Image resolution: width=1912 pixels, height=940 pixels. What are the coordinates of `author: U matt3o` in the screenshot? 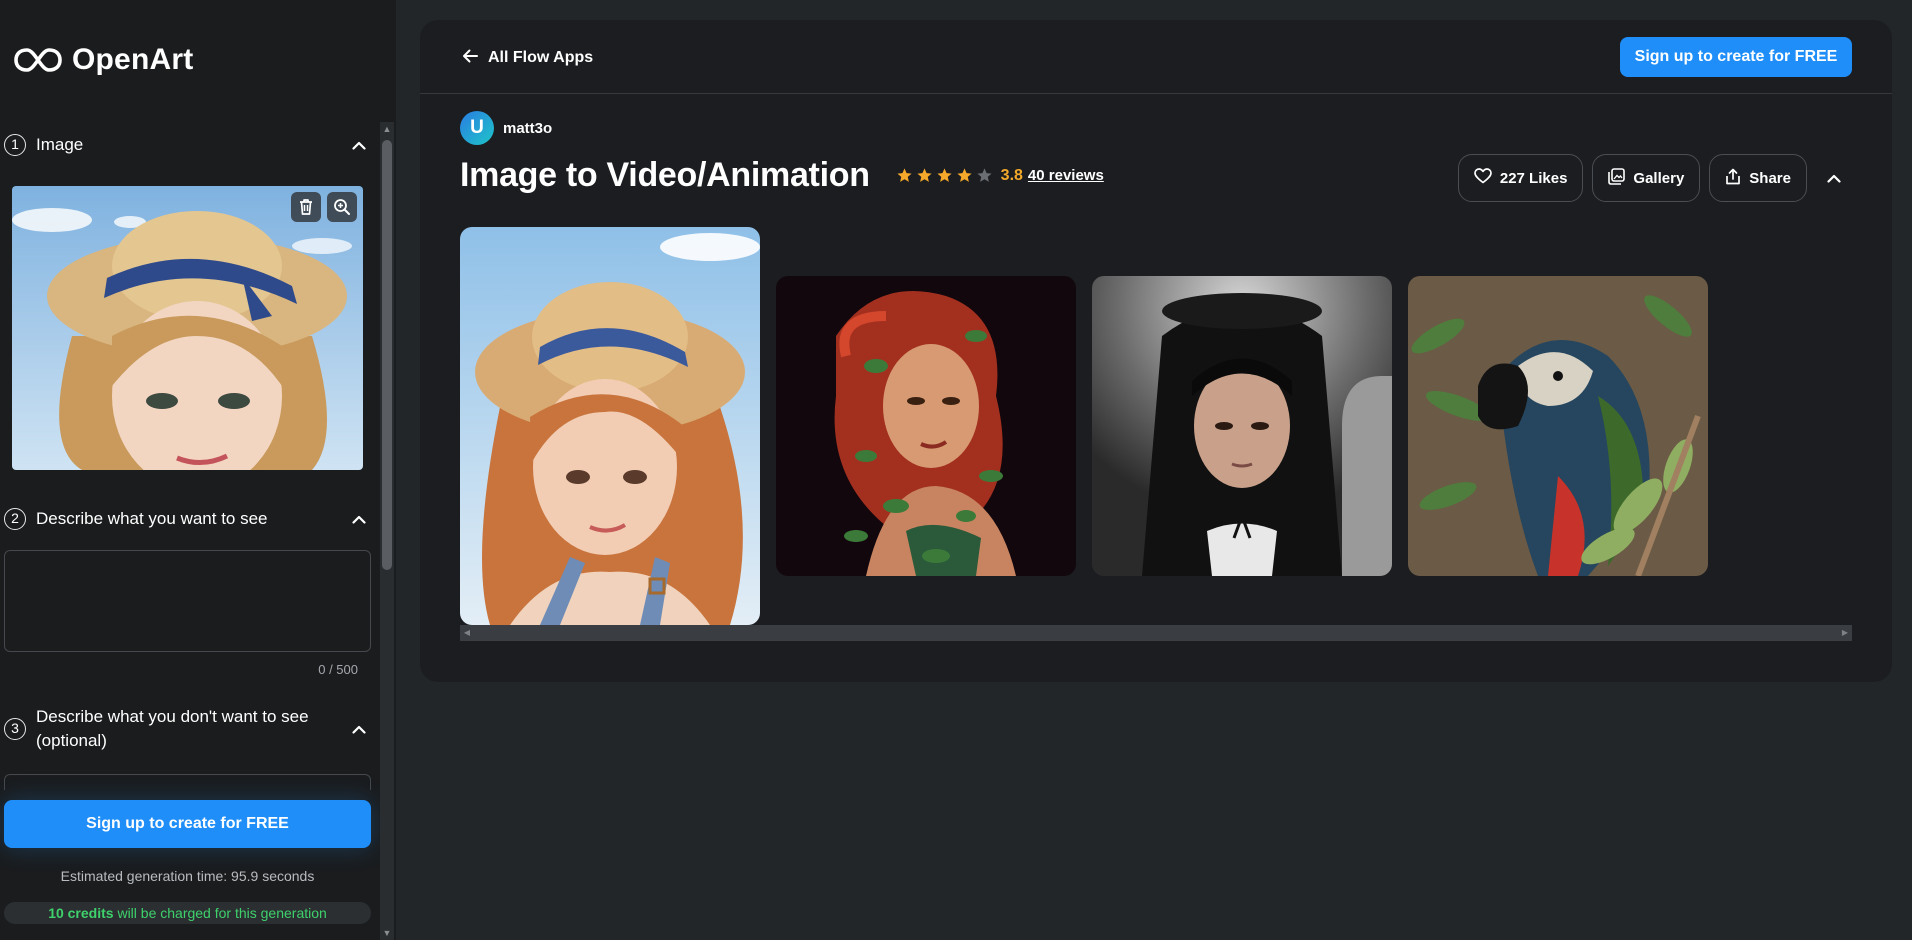 It's located at (506, 128).